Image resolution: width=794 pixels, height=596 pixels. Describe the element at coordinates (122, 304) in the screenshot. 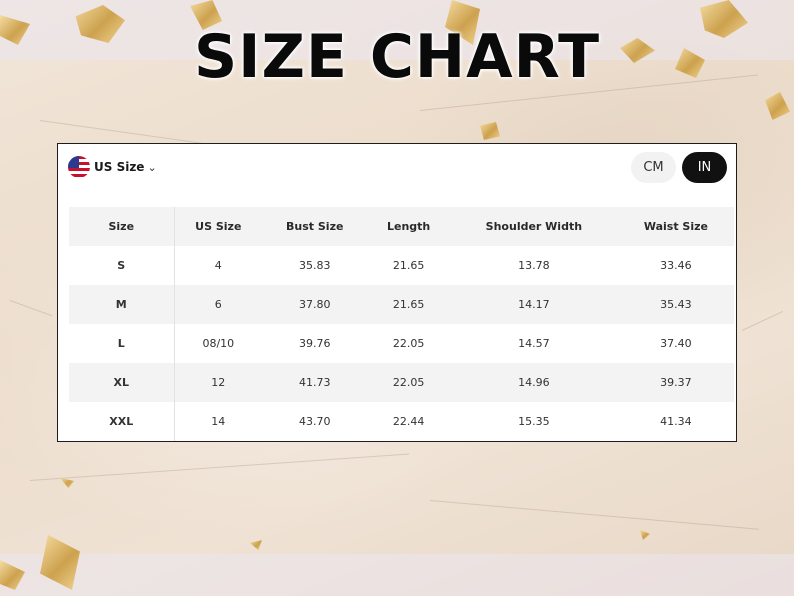

I see `cell-size: M` at that location.